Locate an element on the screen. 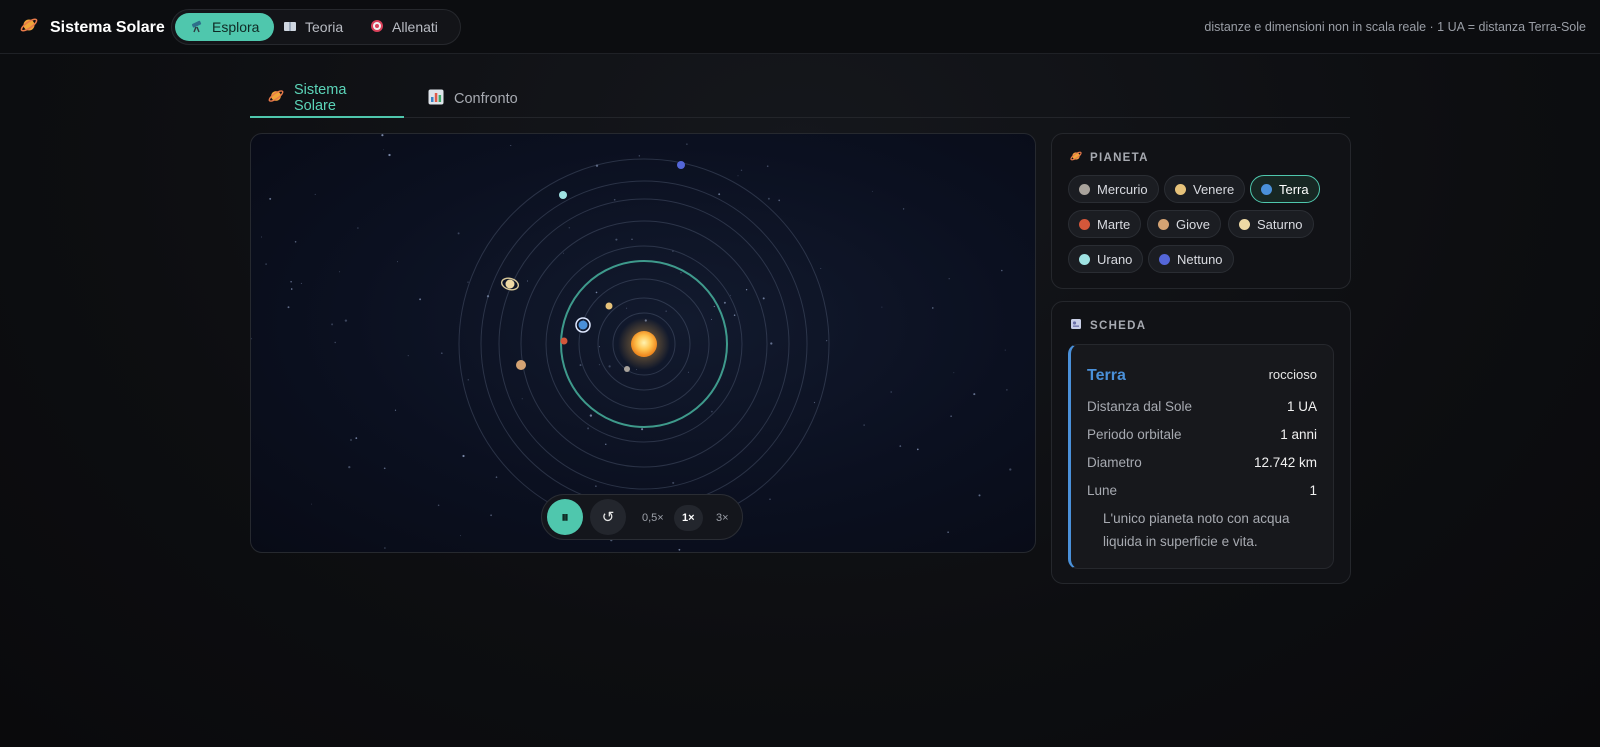 The width and height of the screenshot is (1600, 747). planet-saturno is located at coordinates (510, 284).